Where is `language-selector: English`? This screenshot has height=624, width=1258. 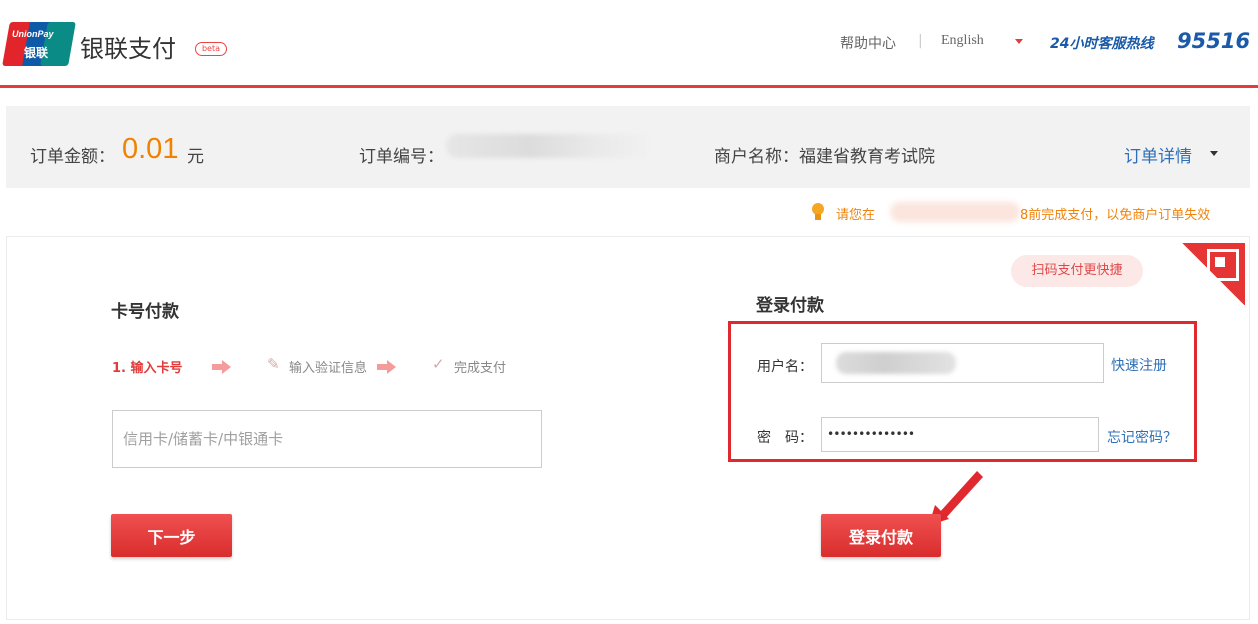
language-selector: English is located at coordinates (962, 41).